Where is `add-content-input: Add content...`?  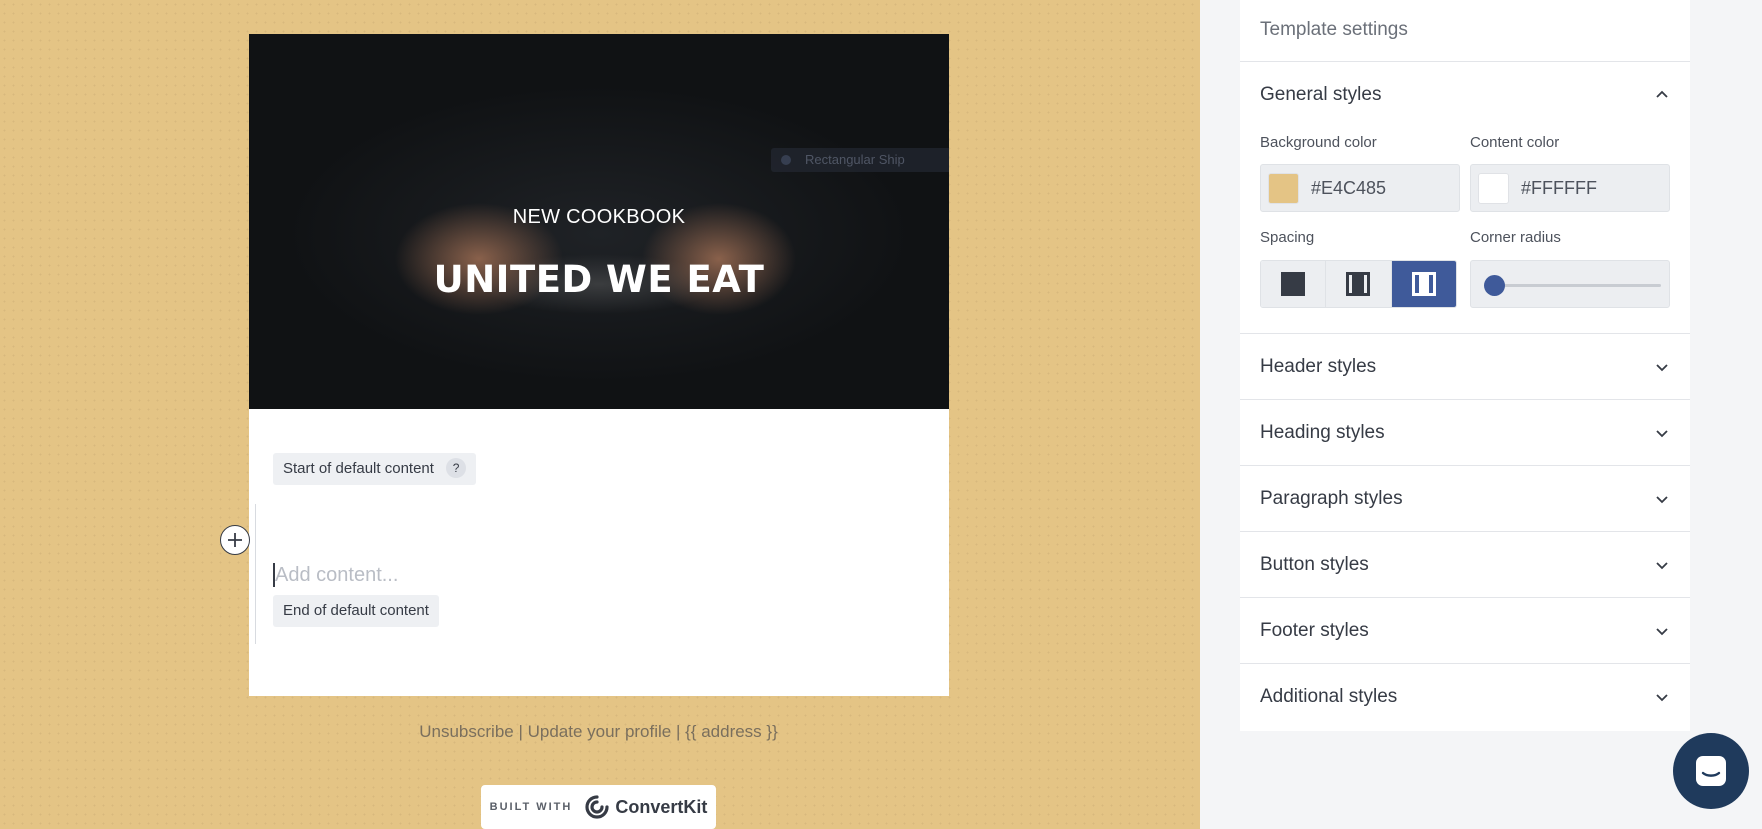 add-content-input: Add content... is located at coordinates (573, 575).